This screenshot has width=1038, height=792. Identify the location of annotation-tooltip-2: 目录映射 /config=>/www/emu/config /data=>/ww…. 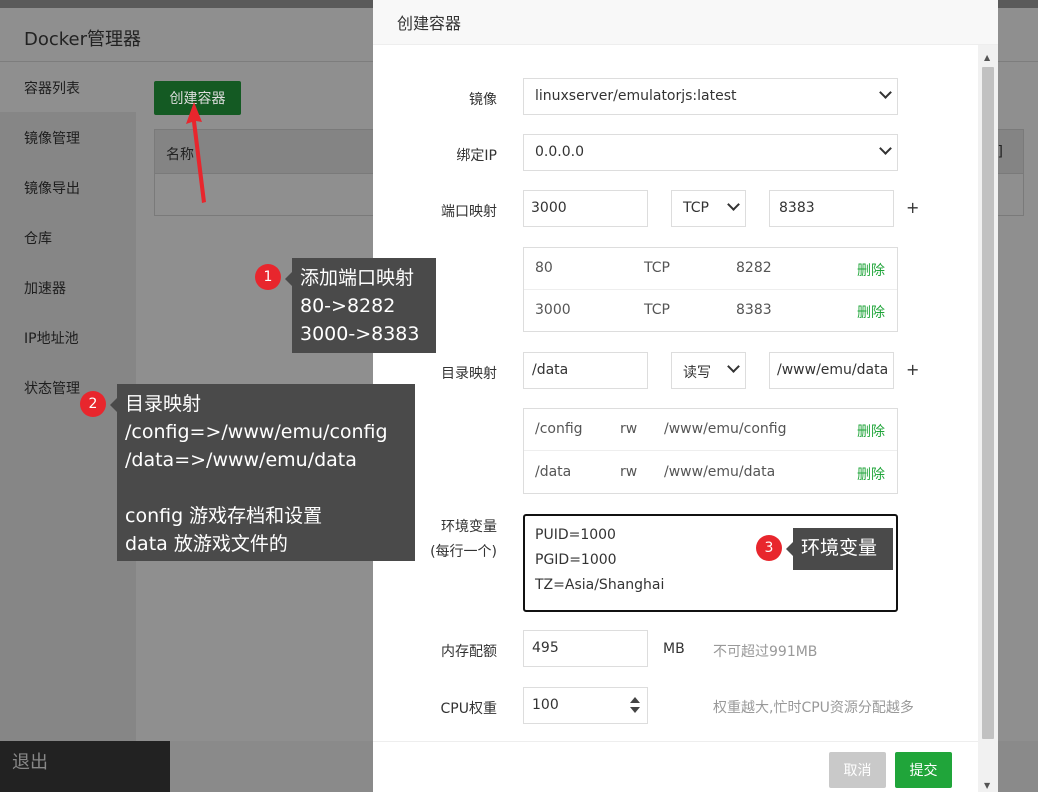
(262, 472).